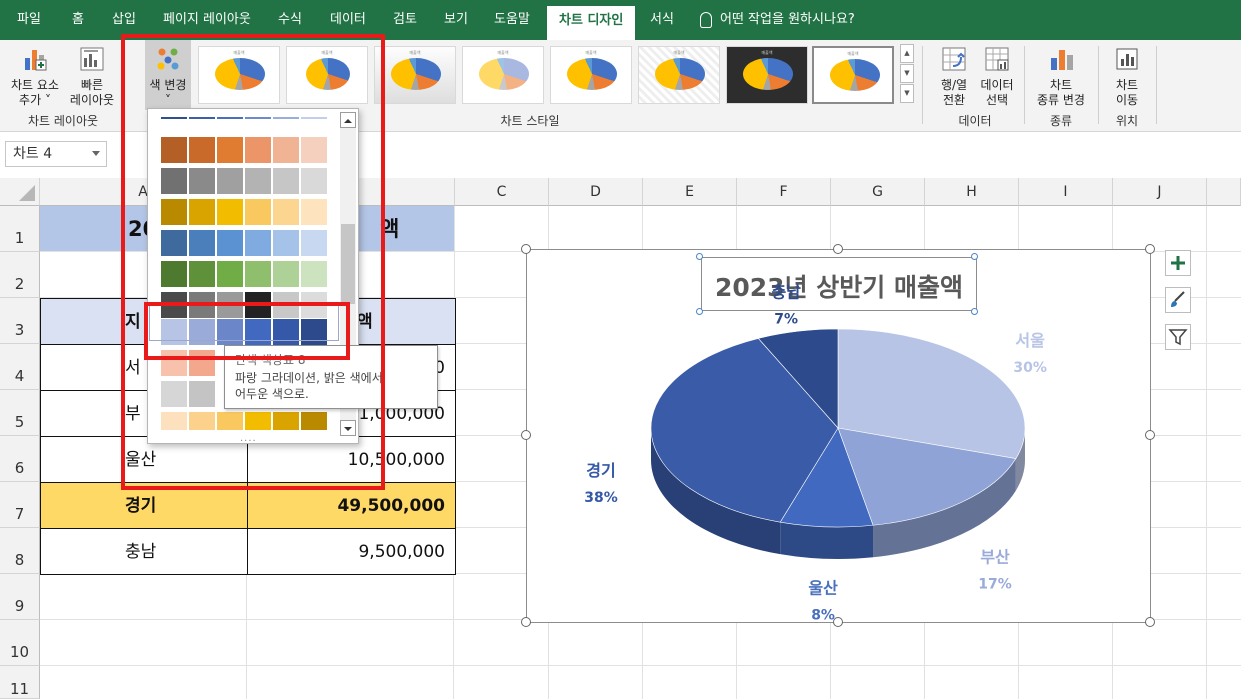 Image resolution: width=1241 pixels, height=699 pixels. What do you see at coordinates (786, 319) in the screenshot?
I see `data-label-percent: 7%` at bounding box center [786, 319].